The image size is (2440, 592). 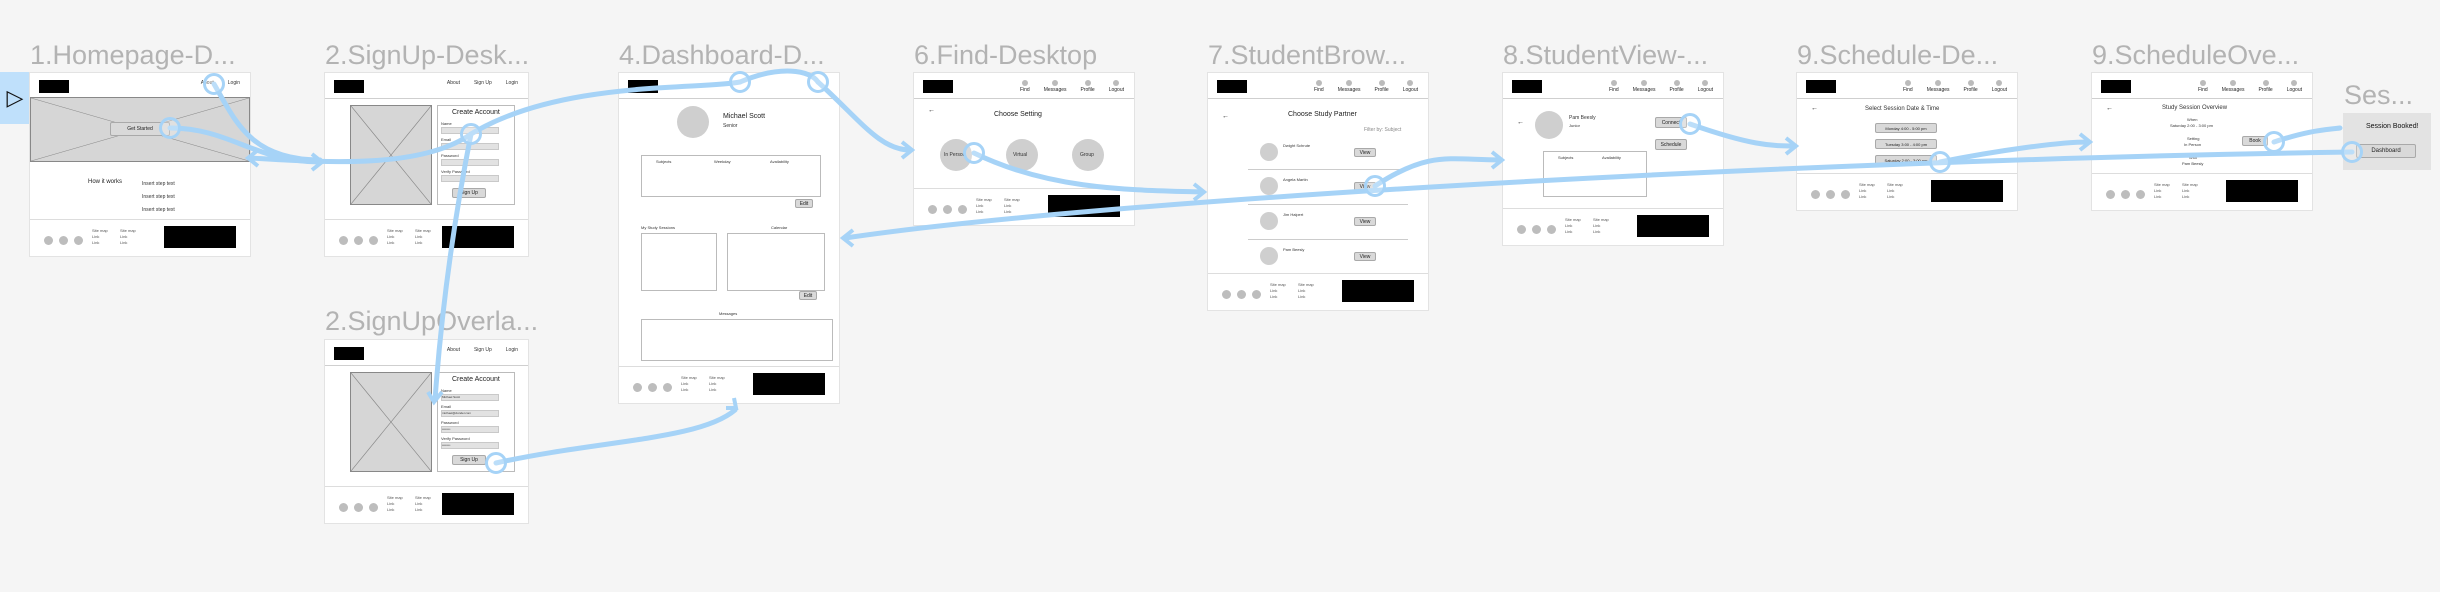 I want to click on nav-about: About, so click(x=453, y=350).